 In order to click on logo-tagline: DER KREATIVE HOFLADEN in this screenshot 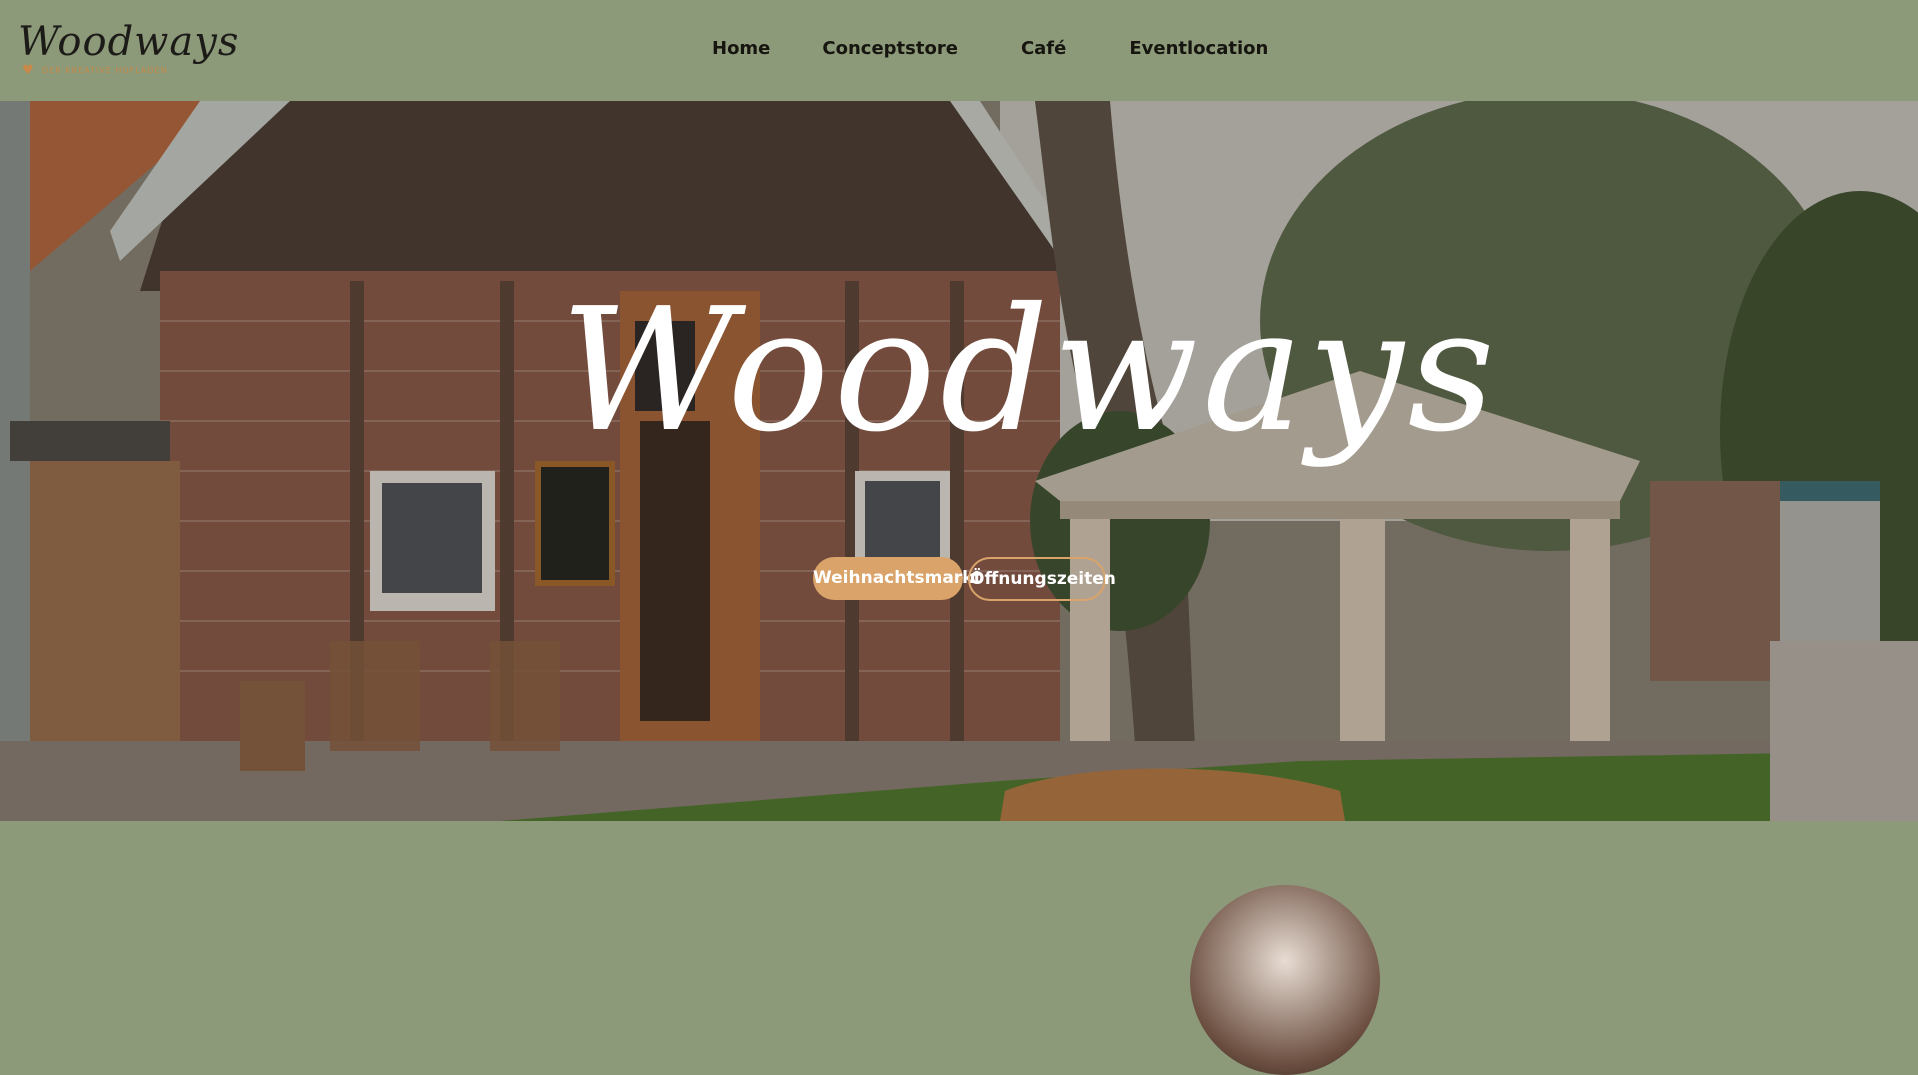, I will do `click(105, 70)`.